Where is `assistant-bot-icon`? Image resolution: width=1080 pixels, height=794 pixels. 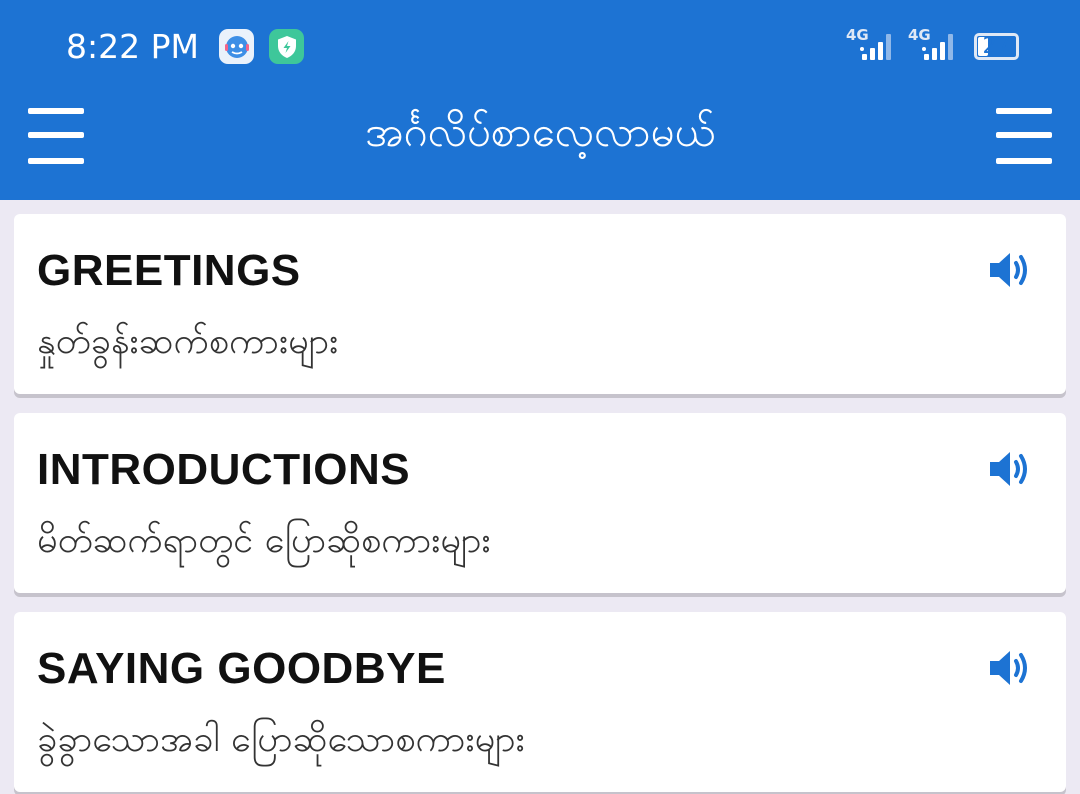
assistant-bot-icon is located at coordinates (236, 46).